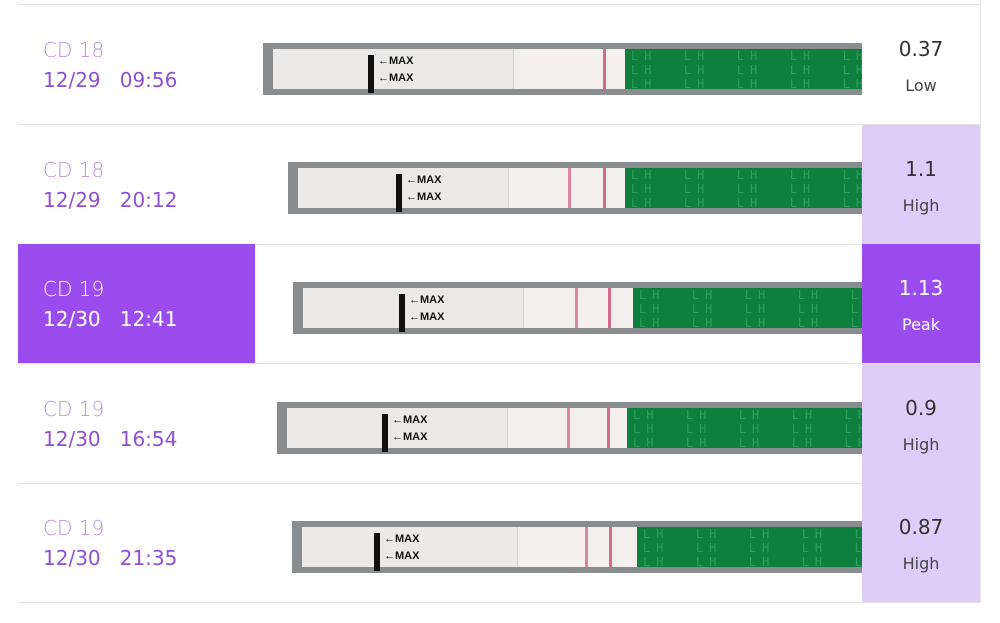 Image resolution: width=1000 pixels, height=623 pixels. Describe the element at coordinates (136, 423) in the screenshot. I see `test-date-label: CD 19 12/30 16:54` at that location.